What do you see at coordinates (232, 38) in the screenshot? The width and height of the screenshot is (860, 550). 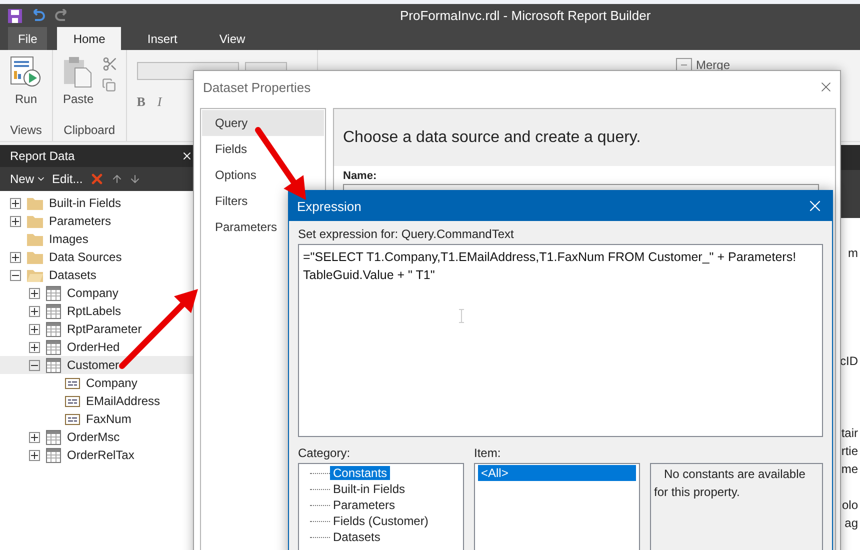 I see `ribbon-tab: View` at bounding box center [232, 38].